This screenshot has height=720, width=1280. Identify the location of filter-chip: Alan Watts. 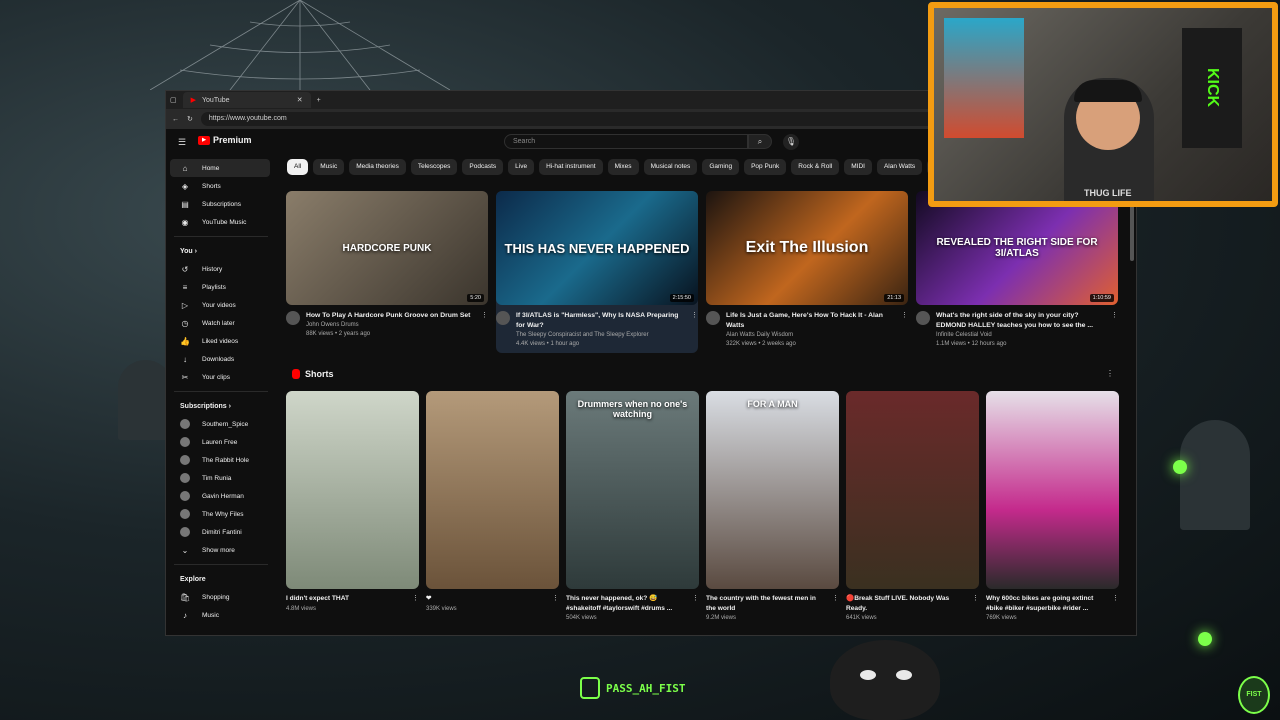
(899, 167).